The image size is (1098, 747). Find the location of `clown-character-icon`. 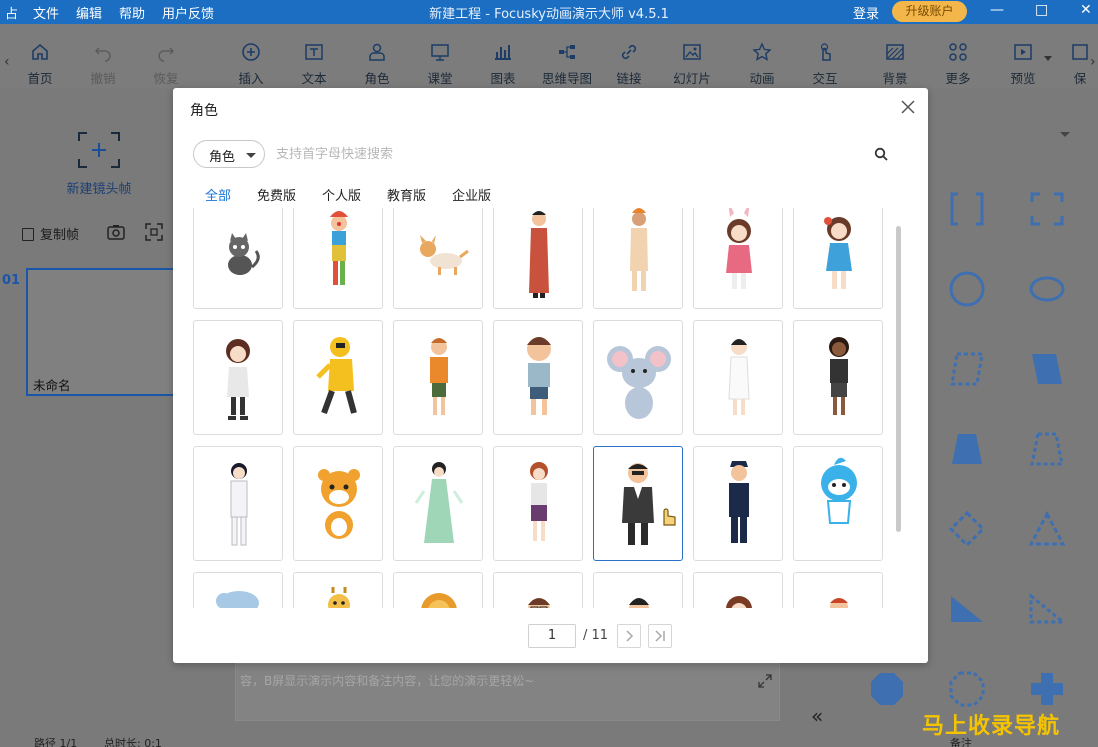

clown-character-icon is located at coordinates (339, 248).